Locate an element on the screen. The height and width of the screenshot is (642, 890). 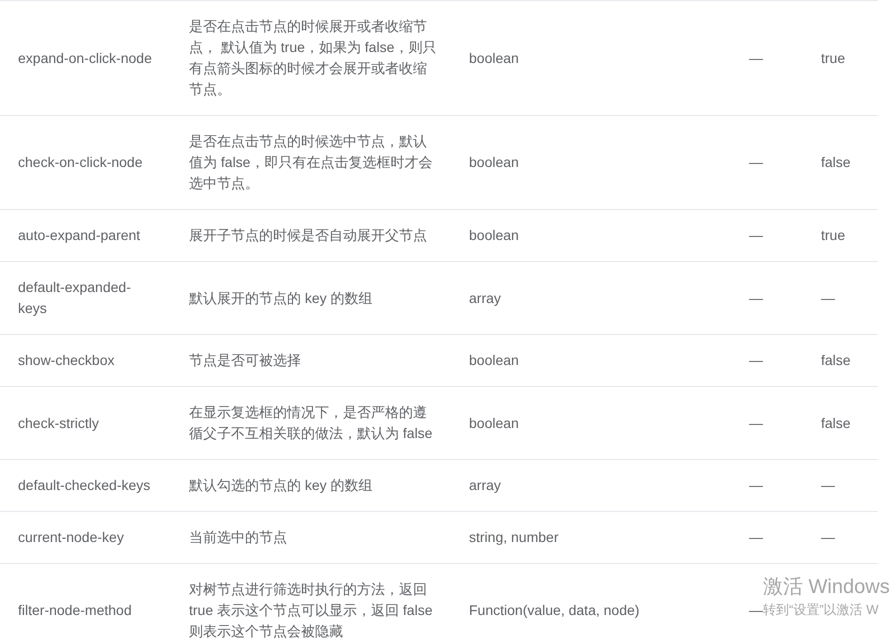
table-cell: 在显示复选框的情况下，是否严格的遵循父子不互相关联的做法，默认为 false is located at coordinates (310, 422).